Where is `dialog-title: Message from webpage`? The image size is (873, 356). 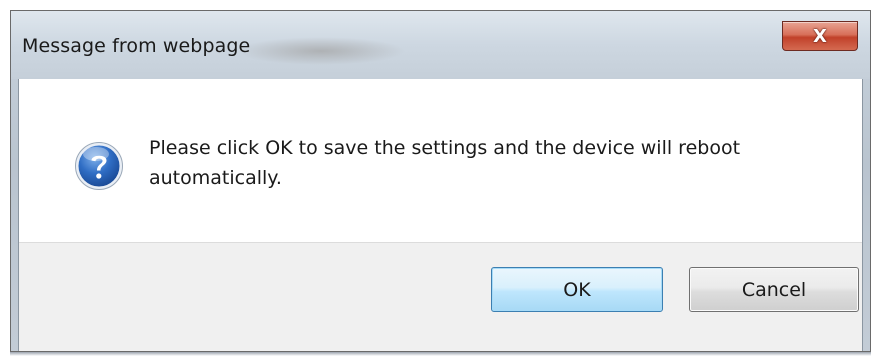
dialog-title: Message from webpage is located at coordinates (136, 46).